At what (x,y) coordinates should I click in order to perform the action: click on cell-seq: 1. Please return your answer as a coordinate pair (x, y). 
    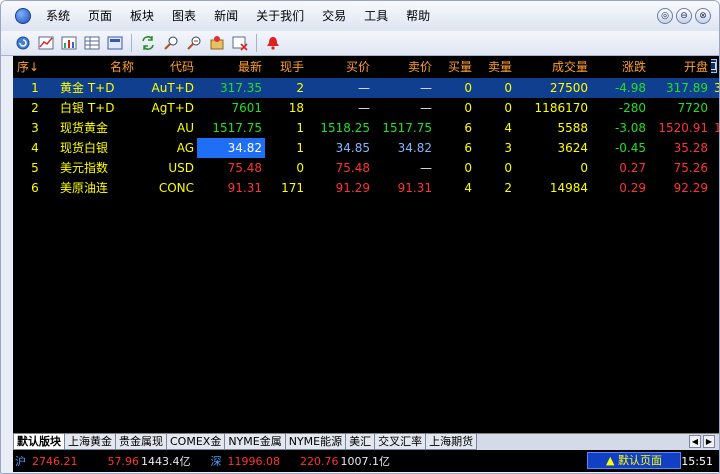
    Looking at the image, I should click on (35, 88).